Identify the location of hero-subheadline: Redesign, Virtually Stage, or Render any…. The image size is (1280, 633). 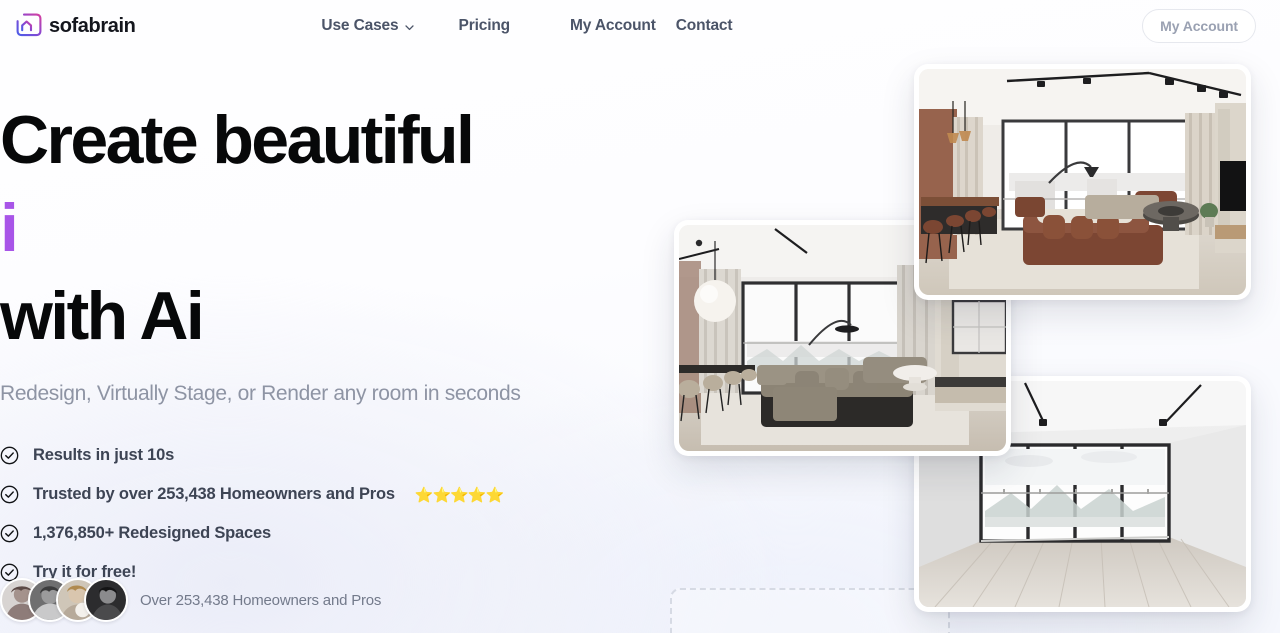
(260, 393).